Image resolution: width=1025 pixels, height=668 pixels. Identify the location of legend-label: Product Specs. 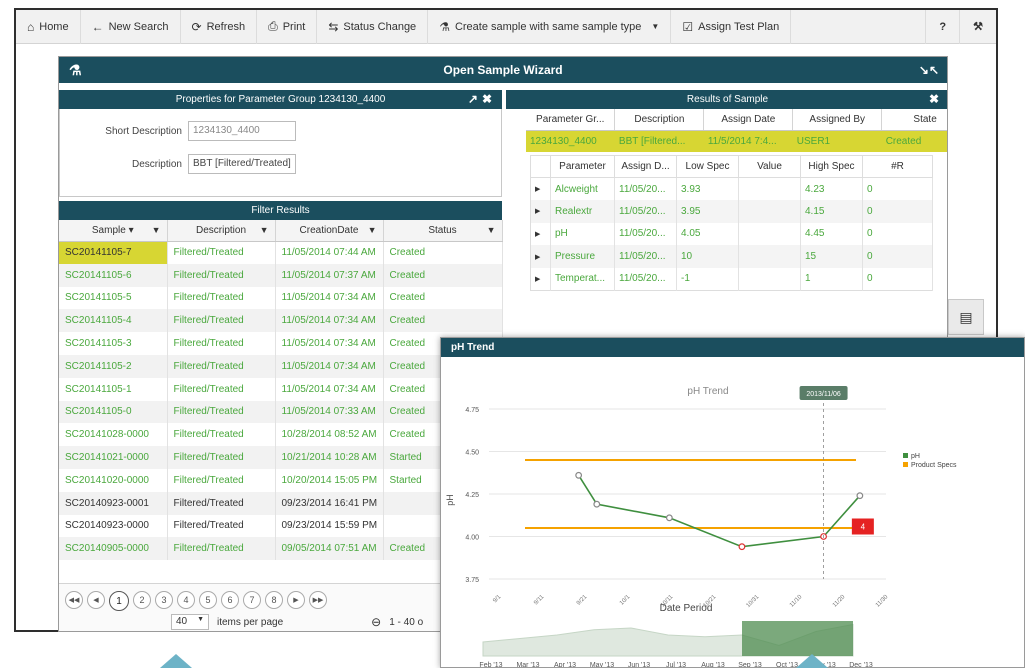
(934, 465).